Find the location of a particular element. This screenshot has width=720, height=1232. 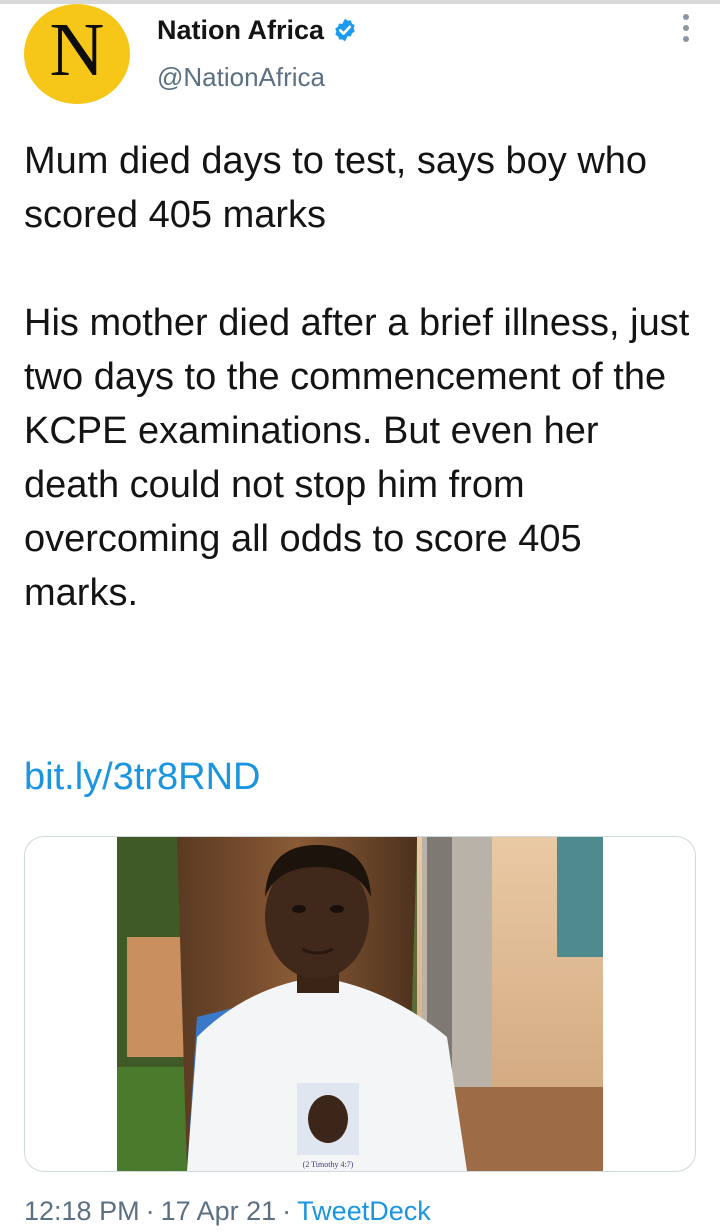

avatar-logo-letter: N is located at coordinates (77, 50).